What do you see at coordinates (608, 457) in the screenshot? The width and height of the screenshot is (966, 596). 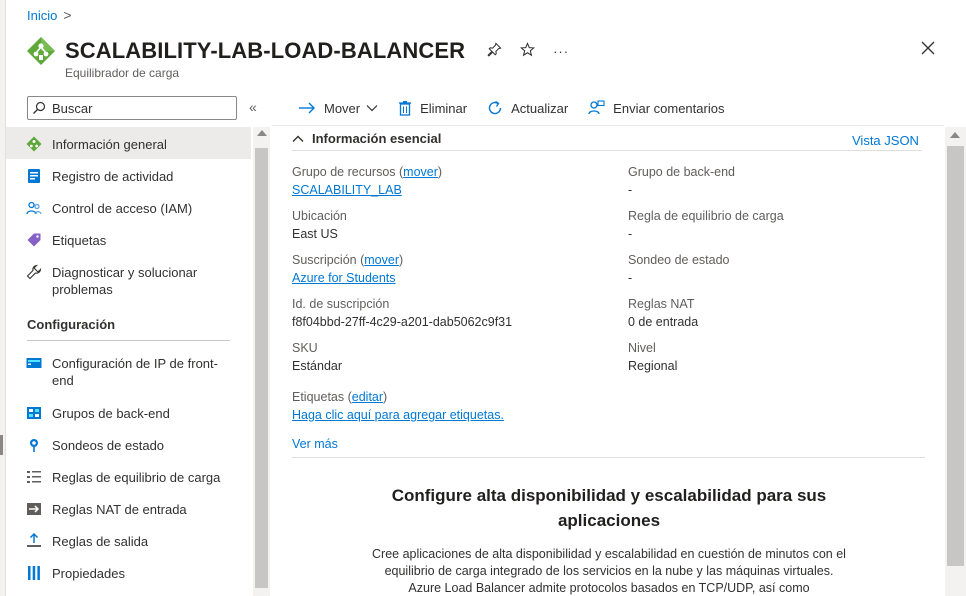 I see `content-divider` at bounding box center [608, 457].